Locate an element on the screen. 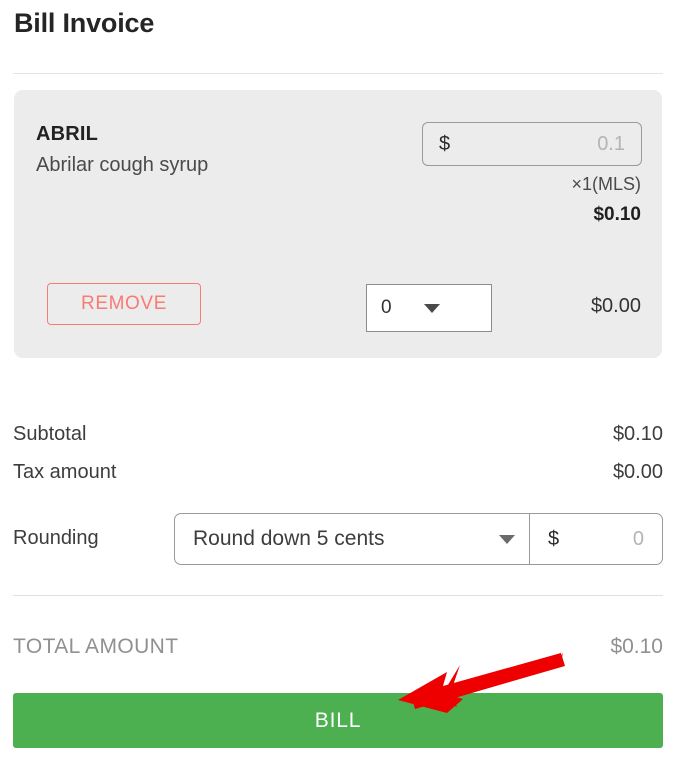 This screenshot has width=675, height=758. item-price-input: $ 0.1 is located at coordinates (532, 144).